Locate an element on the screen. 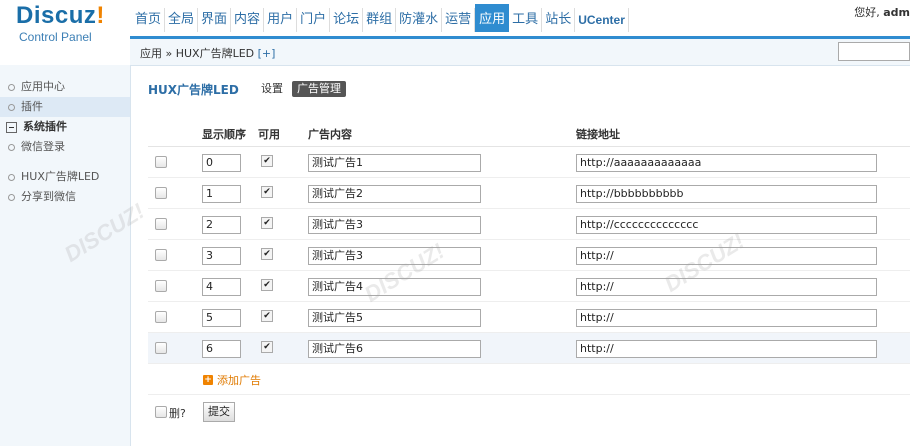 The width and height of the screenshot is (910, 446). nav-item-ucenter: UCenter is located at coordinates (602, 20).